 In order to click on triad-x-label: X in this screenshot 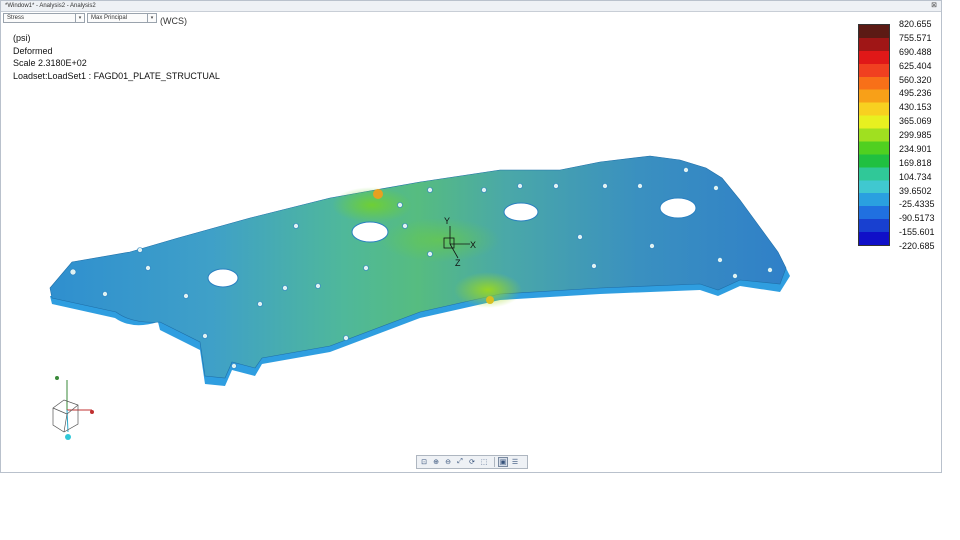, I will do `click(473, 245)`.